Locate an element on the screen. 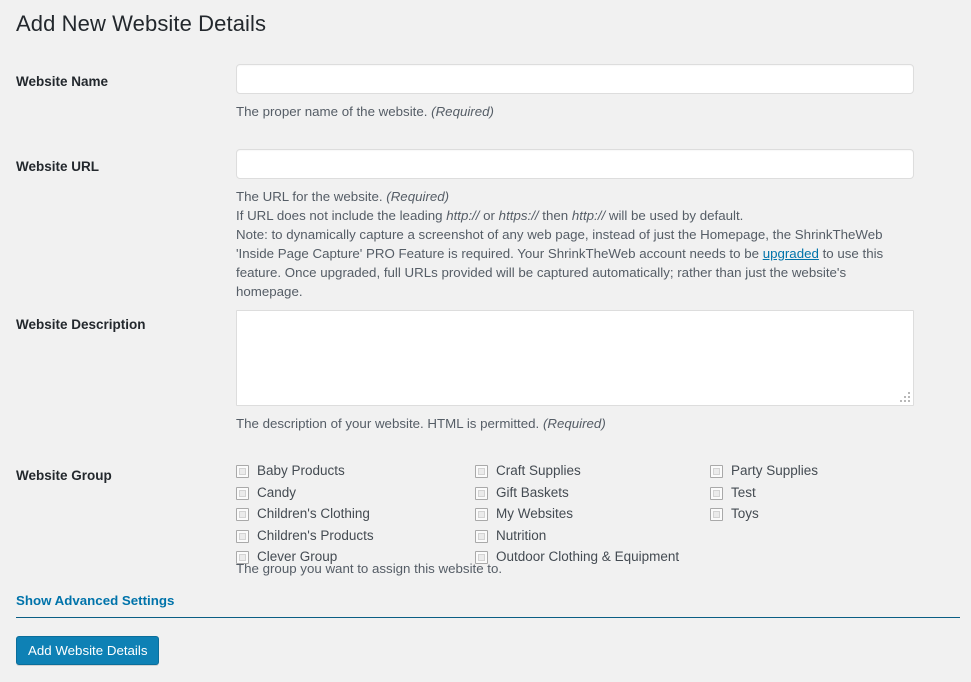 The height and width of the screenshot is (682, 971). checkbox-item-test: Test is located at coordinates (764, 493).